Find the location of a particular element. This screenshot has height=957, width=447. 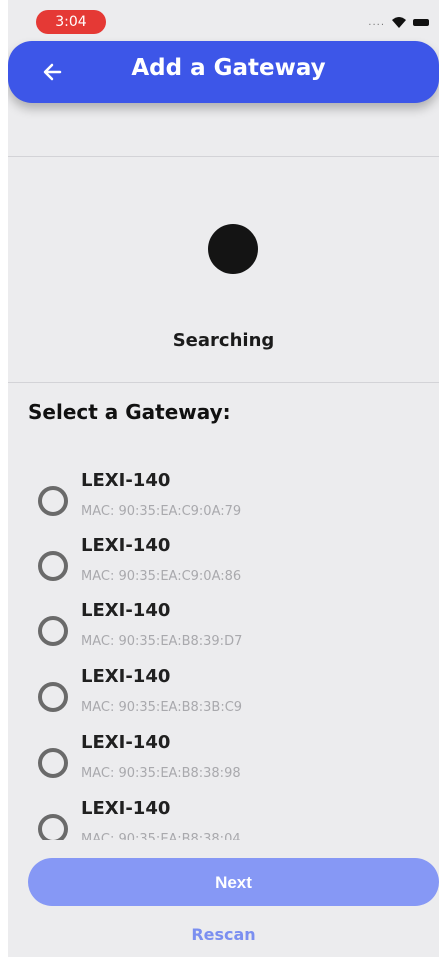

gateway-mac: MAC: 90:35:EA:B8:3B:C9 is located at coordinates (162, 707).